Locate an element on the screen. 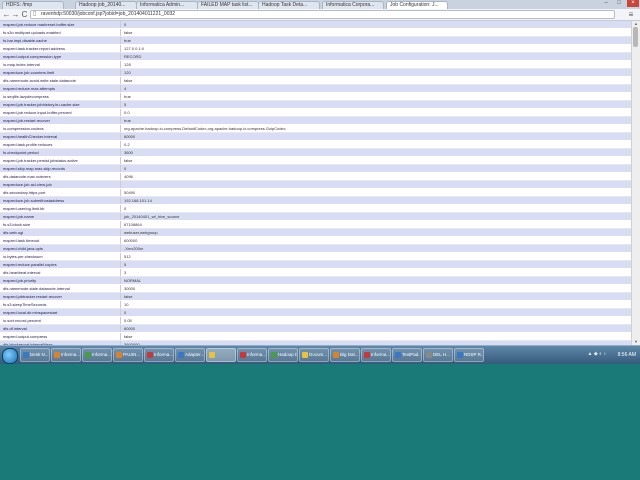 This screenshot has height=480, width=640. config-name: dfs.df.interval is located at coordinates (60, 328).